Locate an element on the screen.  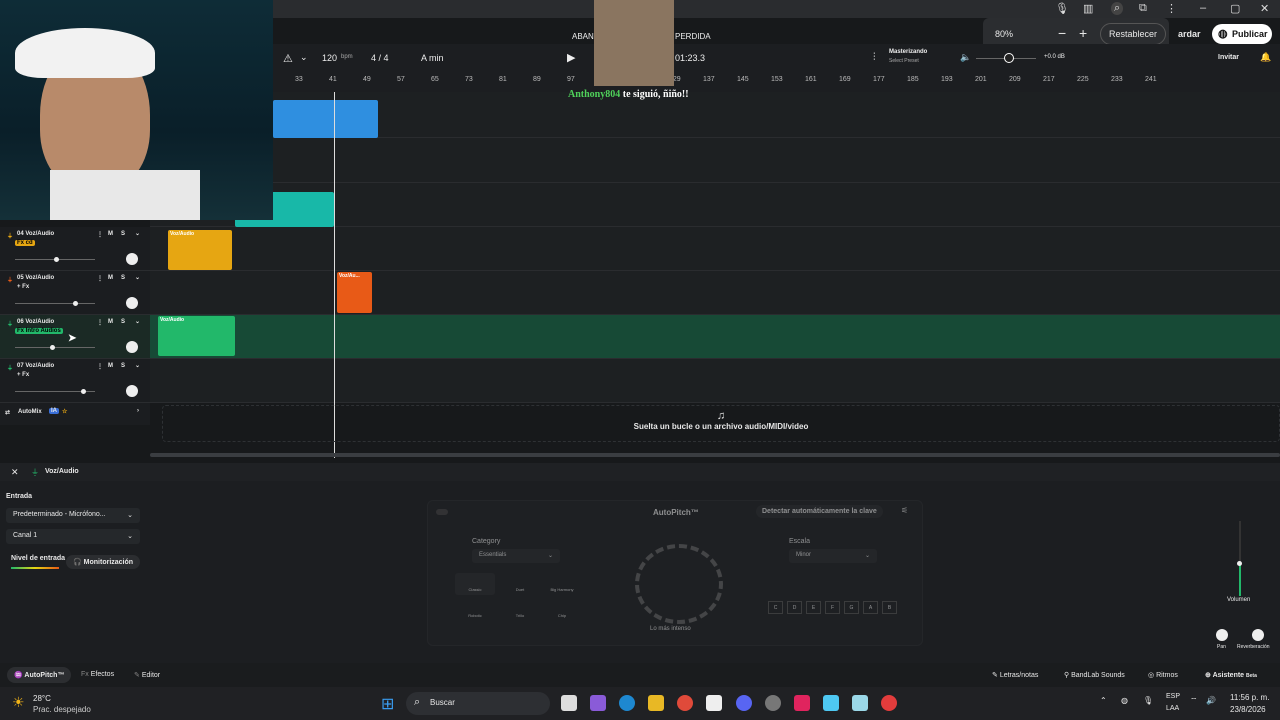
discord-icon is located at coordinates (744, 703).